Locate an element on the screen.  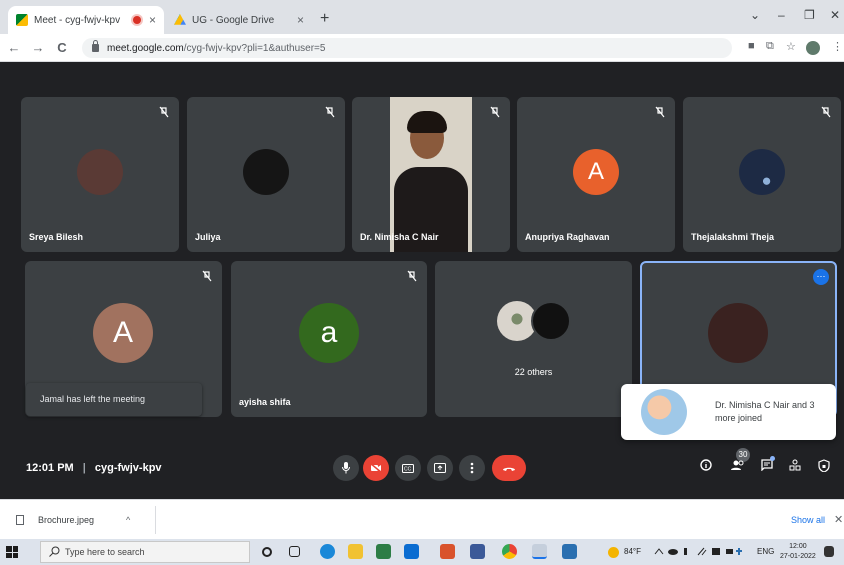
activities-icon is located at coordinates (795, 466).